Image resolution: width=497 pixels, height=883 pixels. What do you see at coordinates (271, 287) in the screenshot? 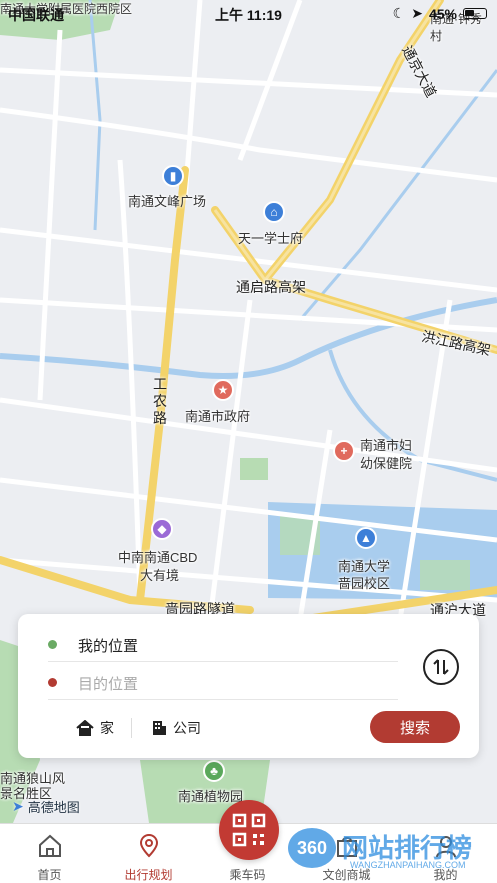
I see `road-label-tongqi: 通启路高架` at bounding box center [271, 287].